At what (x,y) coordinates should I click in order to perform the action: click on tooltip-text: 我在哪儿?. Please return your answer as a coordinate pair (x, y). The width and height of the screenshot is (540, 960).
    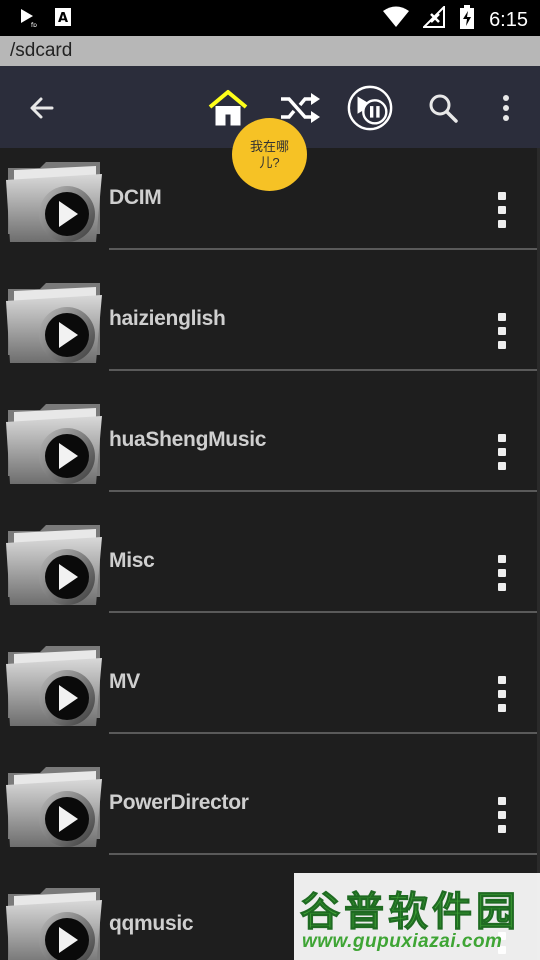
    Looking at the image, I should click on (269, 154).